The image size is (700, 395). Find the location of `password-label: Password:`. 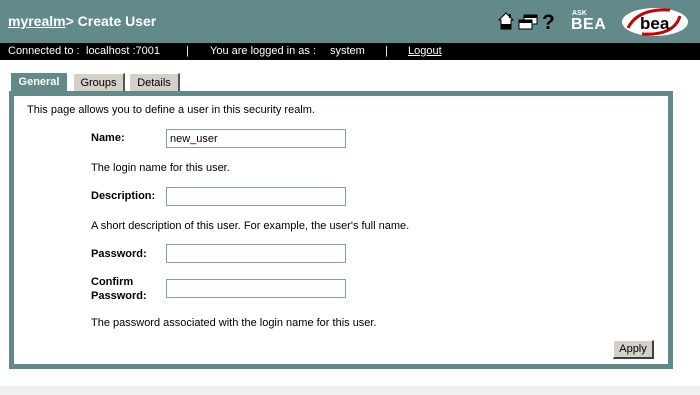

password-label: Password: is located at coordinates (119, 254).